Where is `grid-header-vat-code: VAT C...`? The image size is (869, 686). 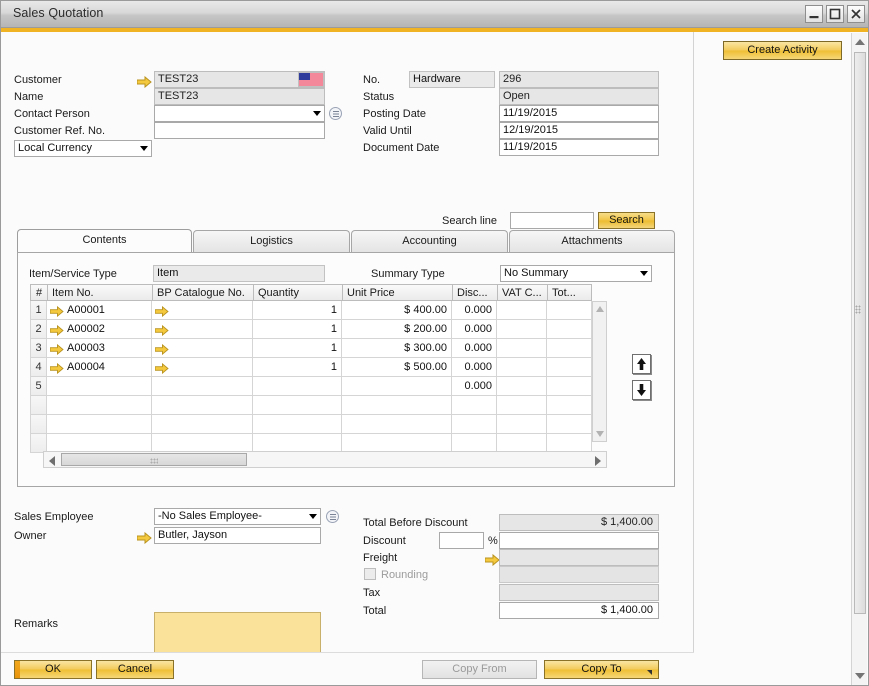
grid-header-vat-code: VAT C... is located at coordinates (522, 292).